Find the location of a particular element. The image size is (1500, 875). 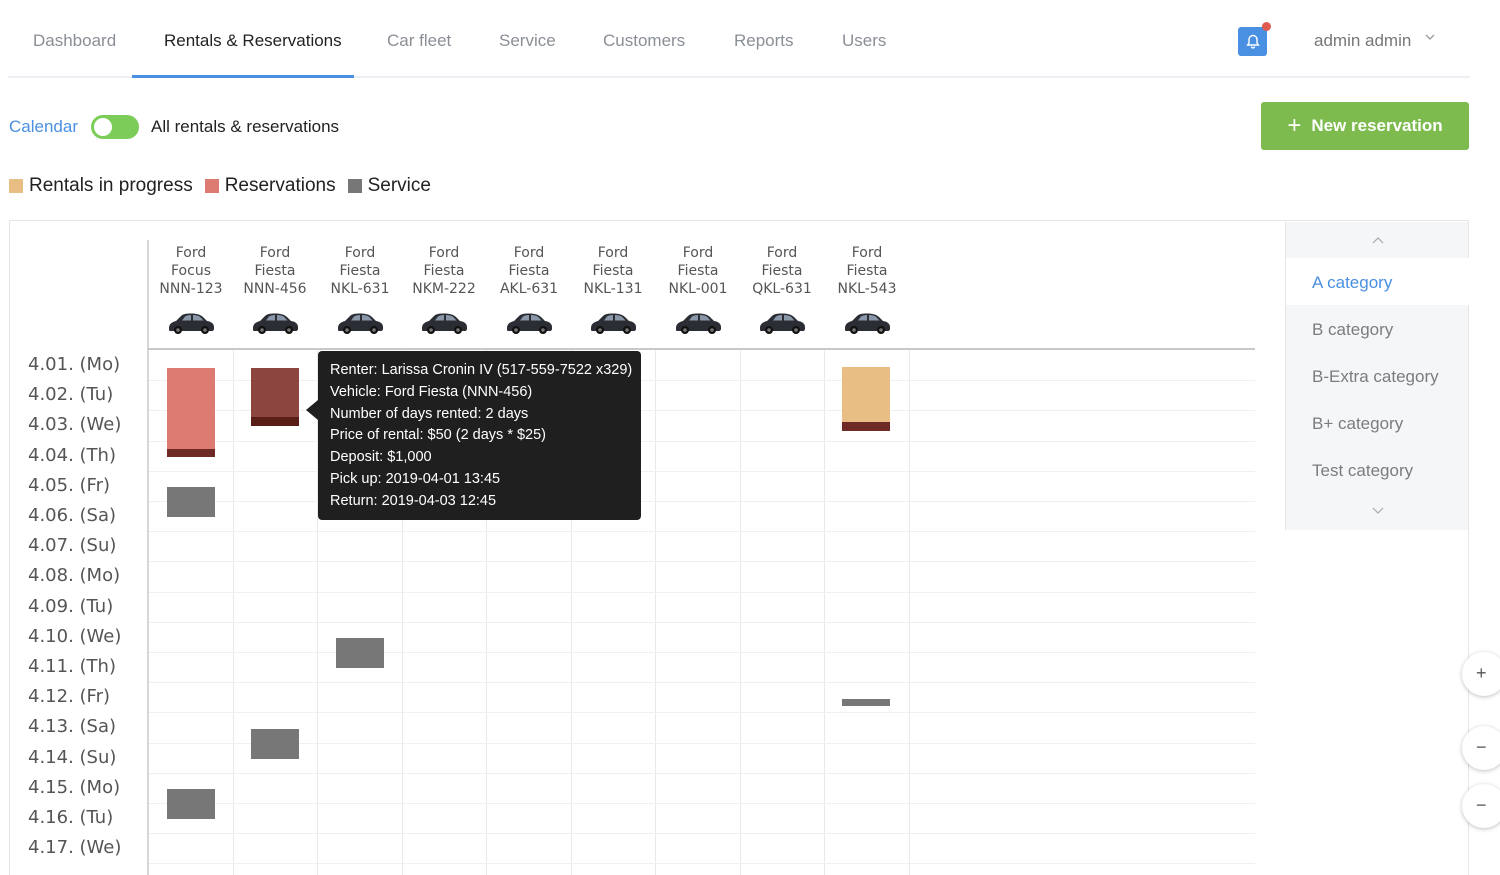

vehicle-plate: AKL-631 is located at coordinates (529, 289).